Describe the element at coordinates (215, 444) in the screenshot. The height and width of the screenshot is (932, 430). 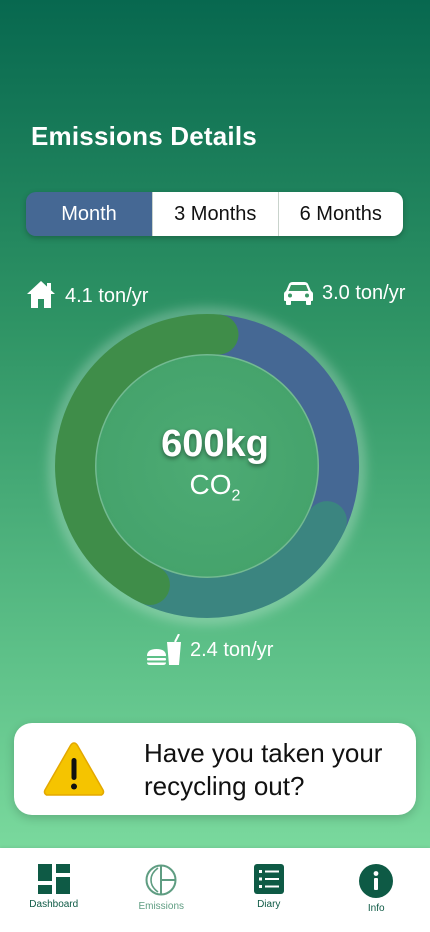
I see `total-emissions-value: 600kg` at that location.